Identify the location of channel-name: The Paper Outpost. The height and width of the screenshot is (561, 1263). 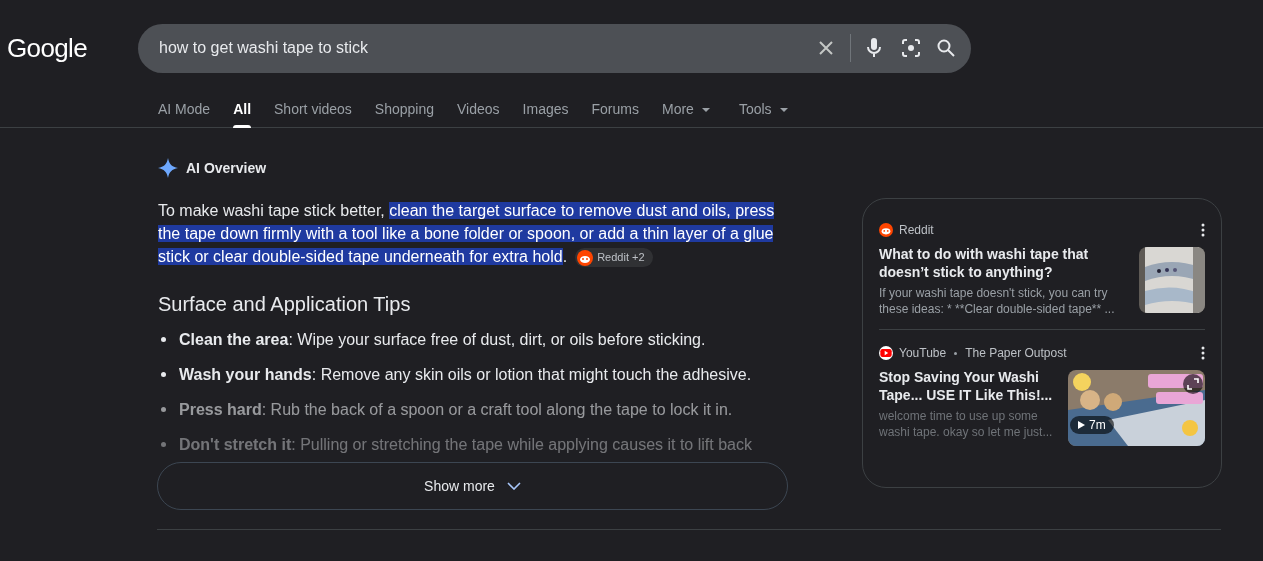
(1016, 353).